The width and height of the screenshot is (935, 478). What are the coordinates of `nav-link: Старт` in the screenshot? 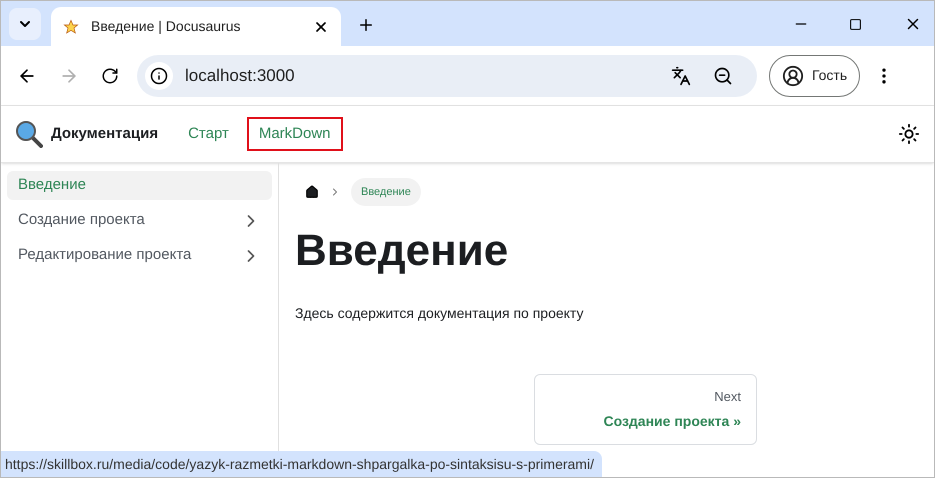 It's located at (208, 134).